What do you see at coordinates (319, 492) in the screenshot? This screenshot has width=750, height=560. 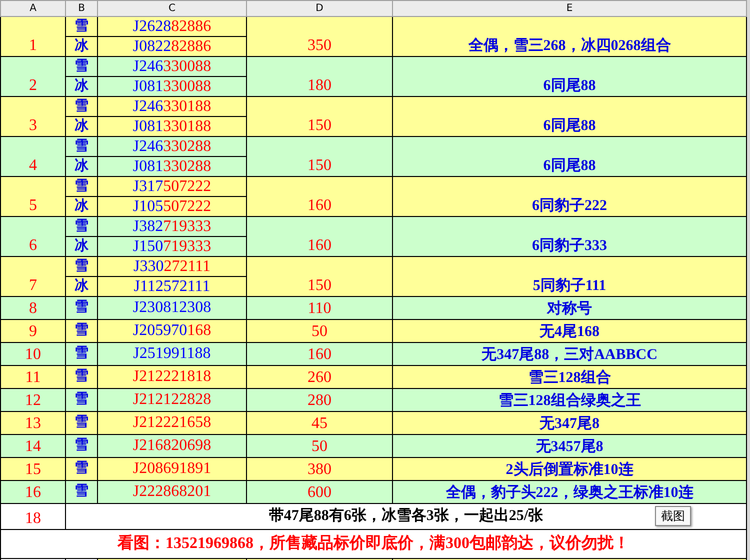 I see `price-cell: 600` at bounding box center [319, 492].